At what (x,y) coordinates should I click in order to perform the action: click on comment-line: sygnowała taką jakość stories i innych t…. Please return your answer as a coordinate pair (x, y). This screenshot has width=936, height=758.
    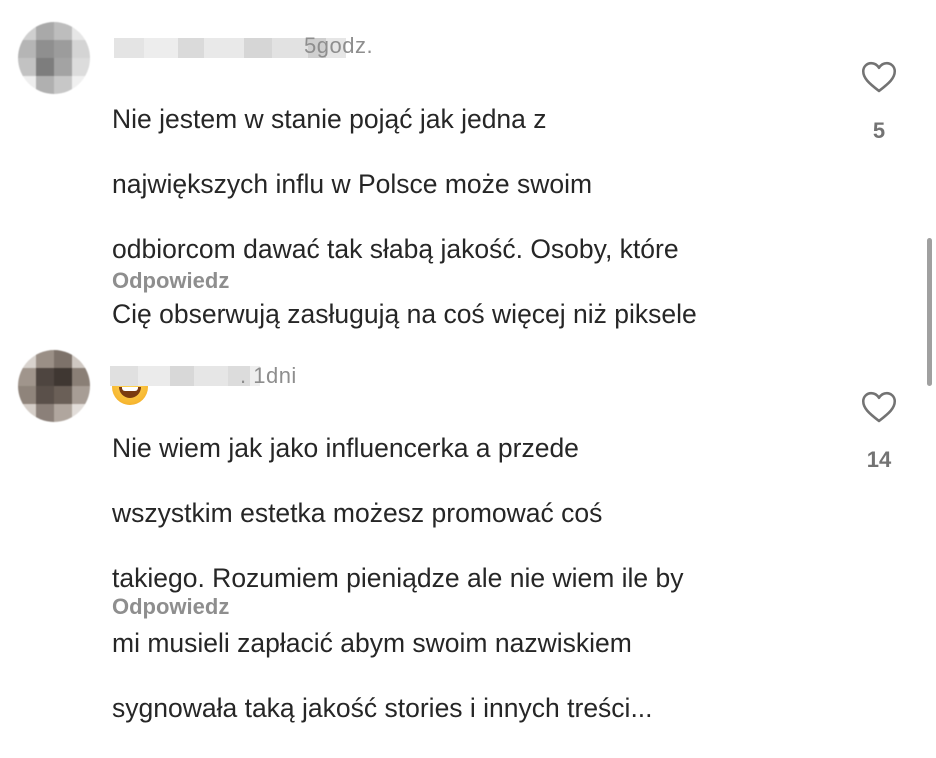
    Looking at the image, I should click on (382, 708).